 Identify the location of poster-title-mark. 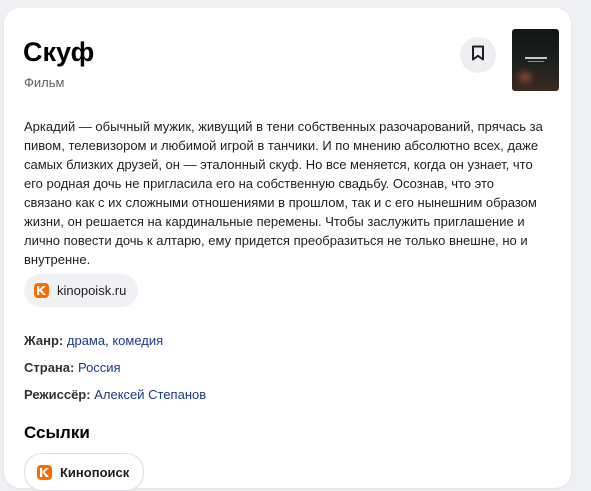
(536, 58).